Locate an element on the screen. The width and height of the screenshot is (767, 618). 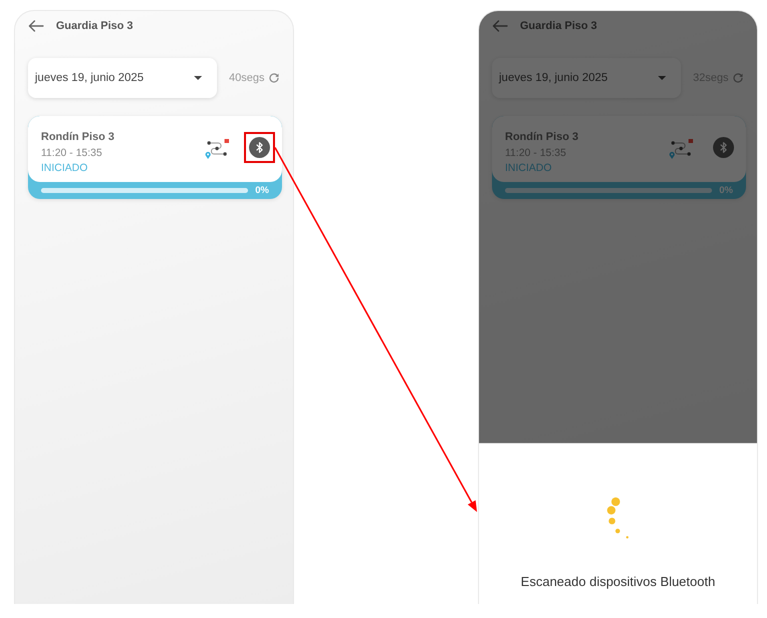
round-time: 11:20 - 15:35 is located at coordinates (71, 153).